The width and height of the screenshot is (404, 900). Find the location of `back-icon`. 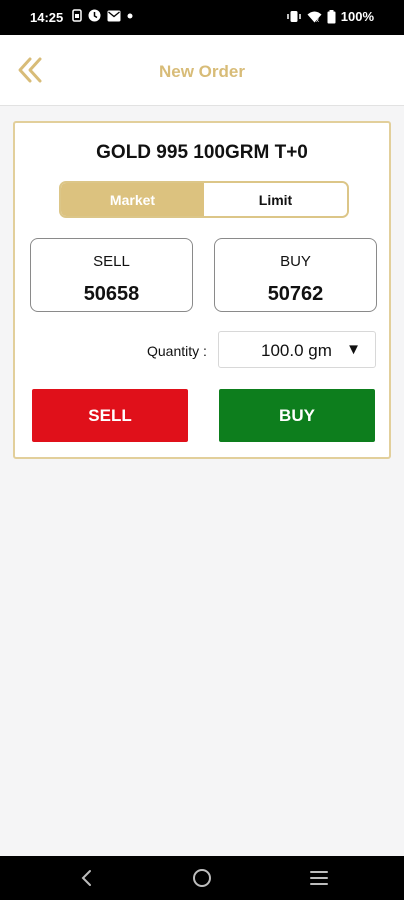

back-icon is located at coordinates (86, 878).